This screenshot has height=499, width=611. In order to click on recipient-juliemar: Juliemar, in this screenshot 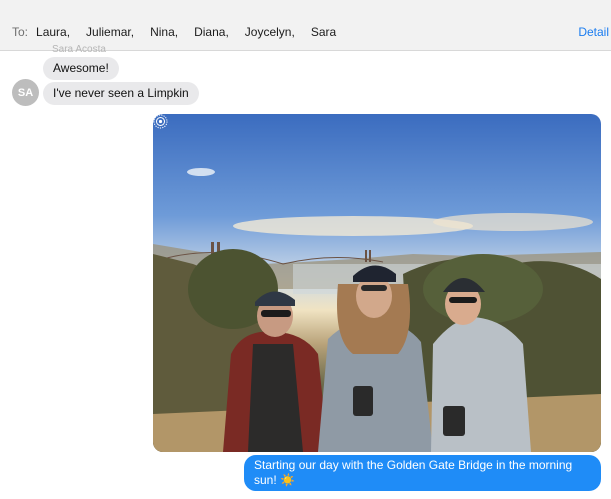, I will do `click(110, 32)`.